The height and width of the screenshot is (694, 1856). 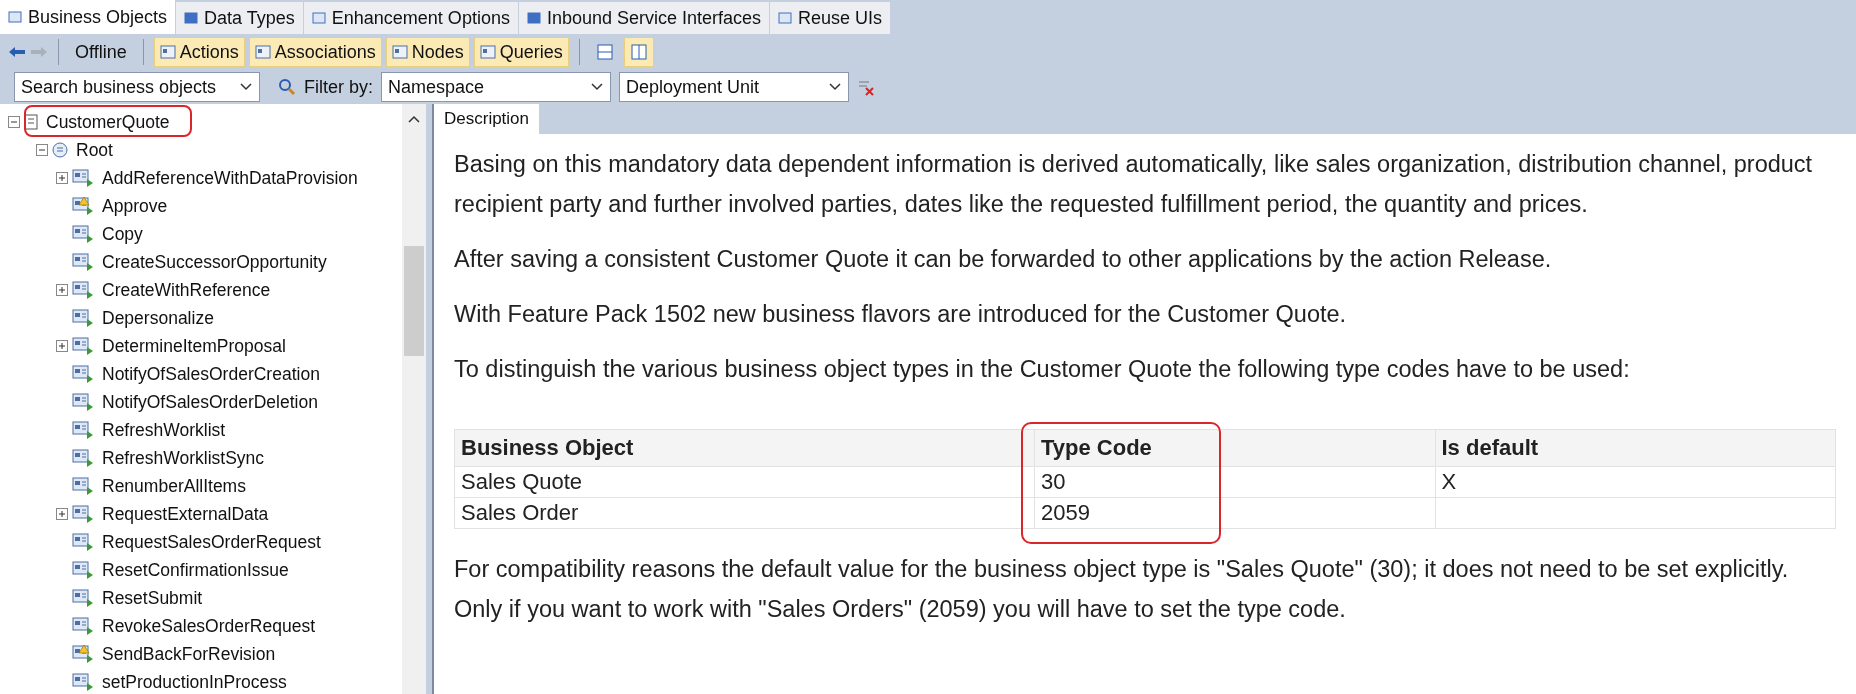 What do you see at coordinates (240, 18) in the screenshot?
I see `tab: Data Types` at bounding box center [240, 18].